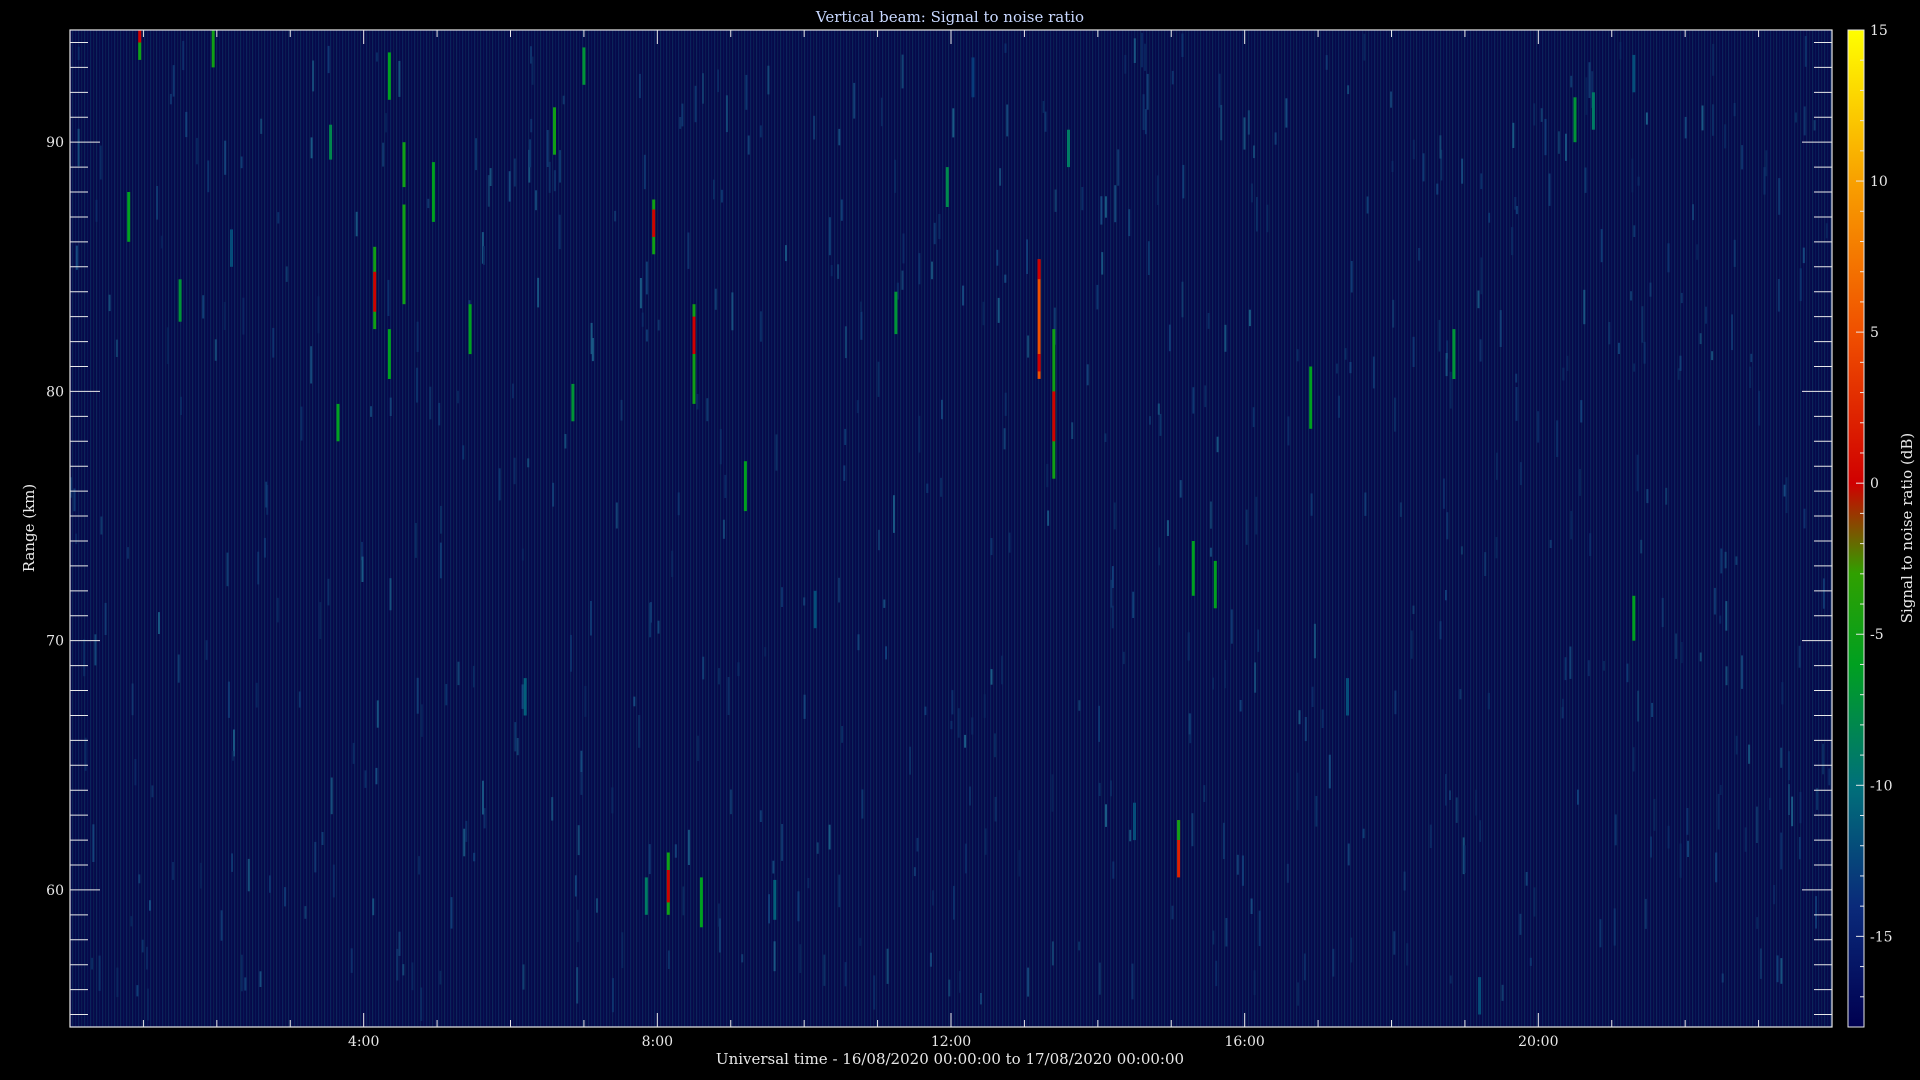 The height and width of the screenshot is (1080, 1920). What do you see at coordinates (1879, 182) in the screenshot?
I see `colorbar-tick-label: 10` at bounding box center [1879, 182].